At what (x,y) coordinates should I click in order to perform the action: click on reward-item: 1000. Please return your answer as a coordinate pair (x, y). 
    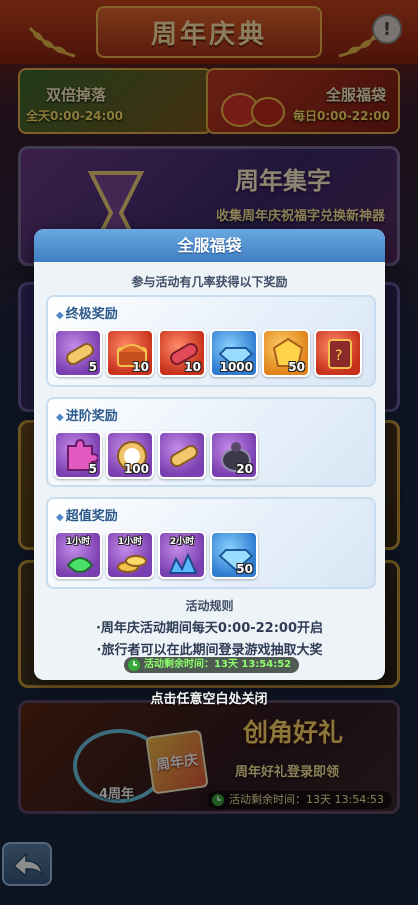
    Looking at the image, I should click on (234, 353).